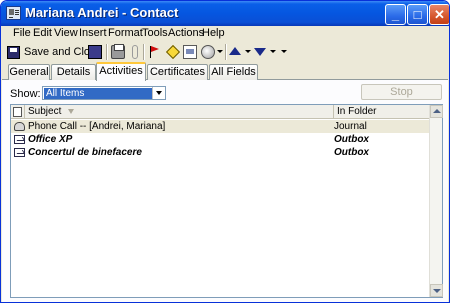 The width and height of the screenshot is (450, 303). What do you see at coordinates (71, 111) in the screenshot?
I see `sort-indicator-icon` at bounding box center [71, 111].